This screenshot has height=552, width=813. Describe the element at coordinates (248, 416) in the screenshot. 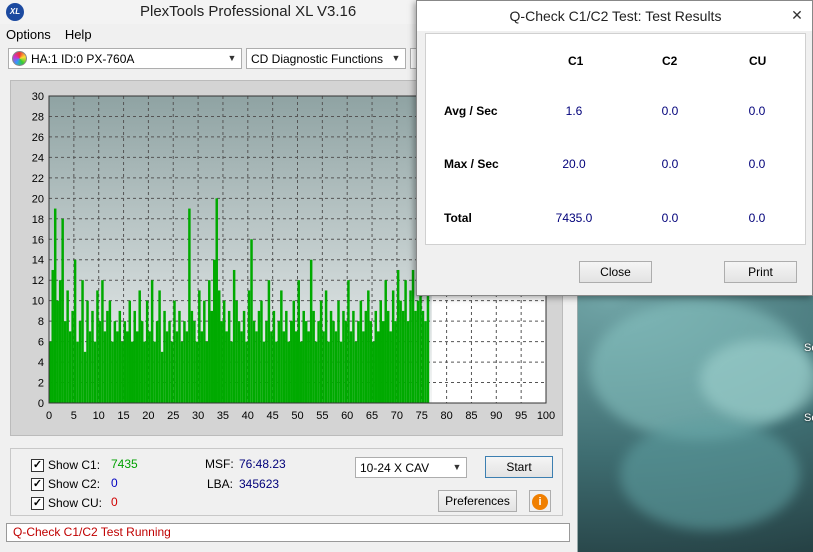

I see `x-tick-label: 40` at that location.